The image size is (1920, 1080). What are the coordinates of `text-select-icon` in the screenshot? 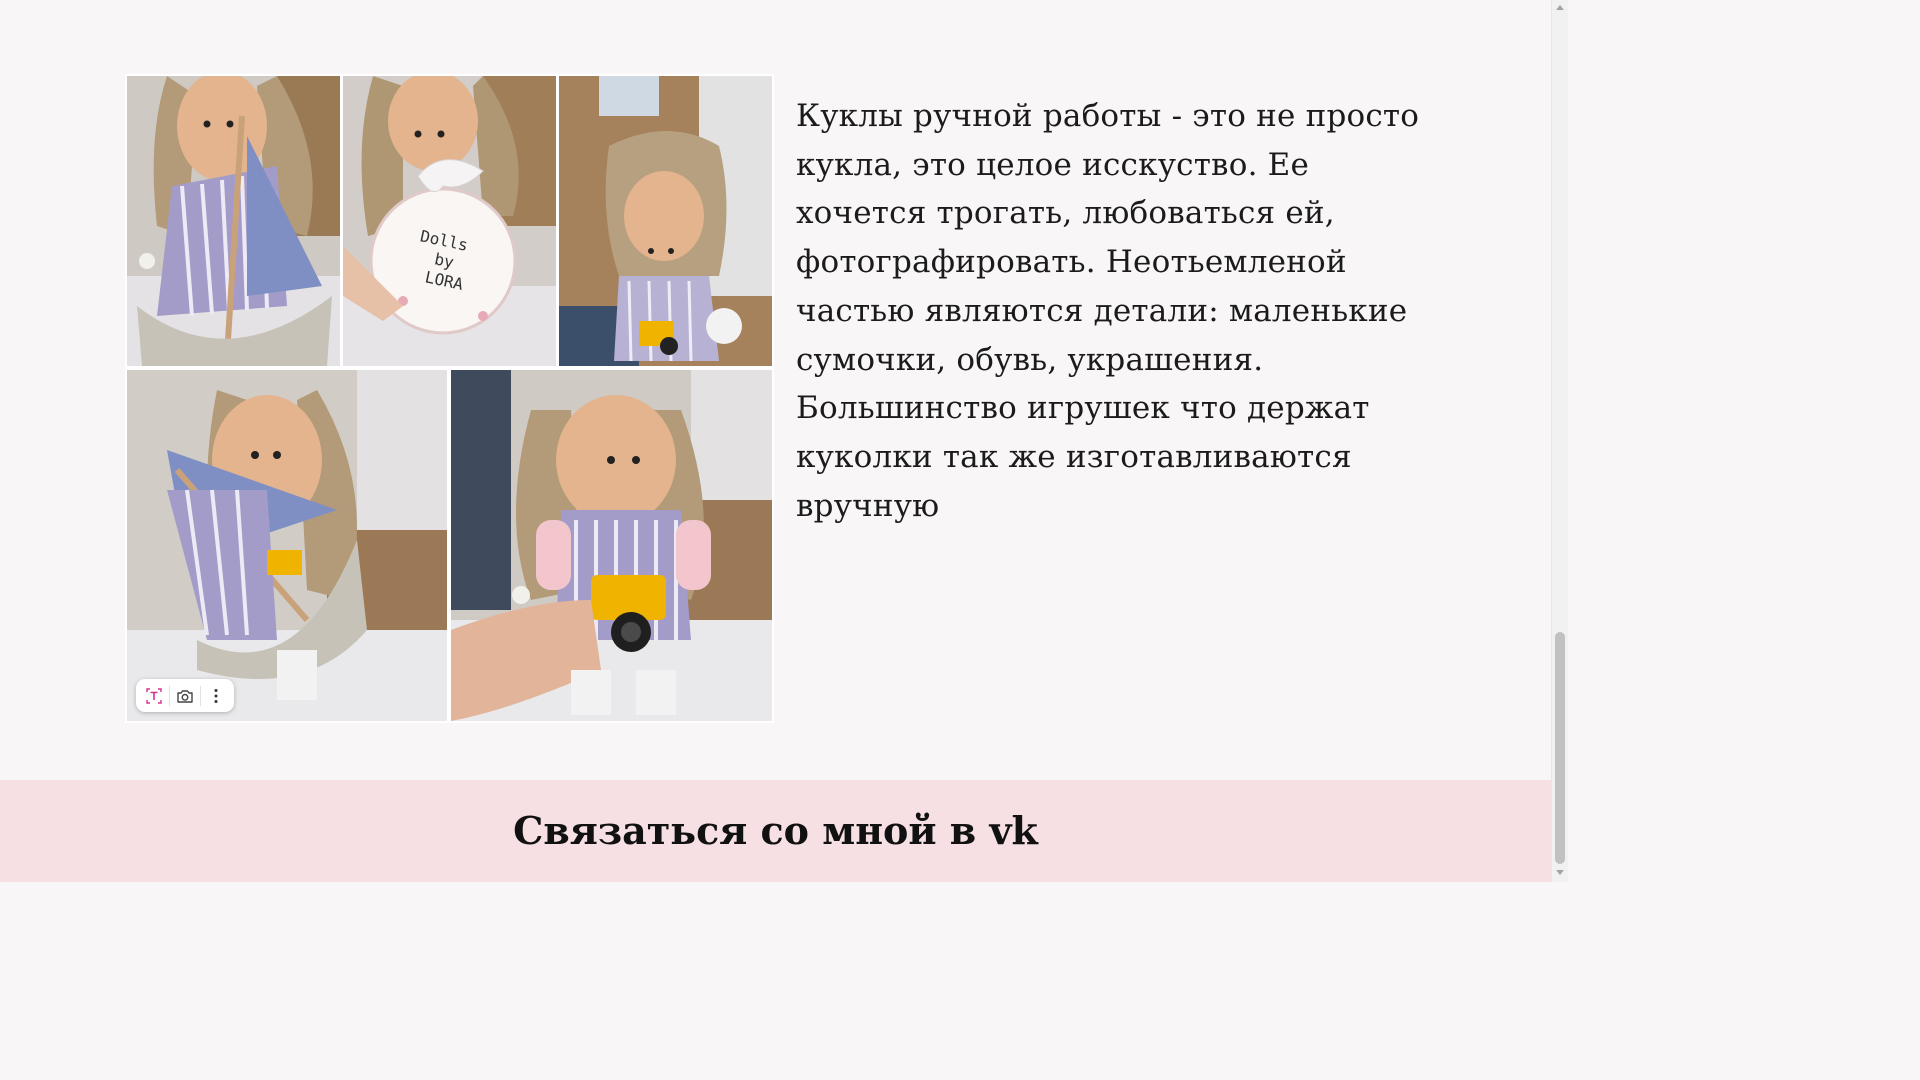 It's located at (153, 695).